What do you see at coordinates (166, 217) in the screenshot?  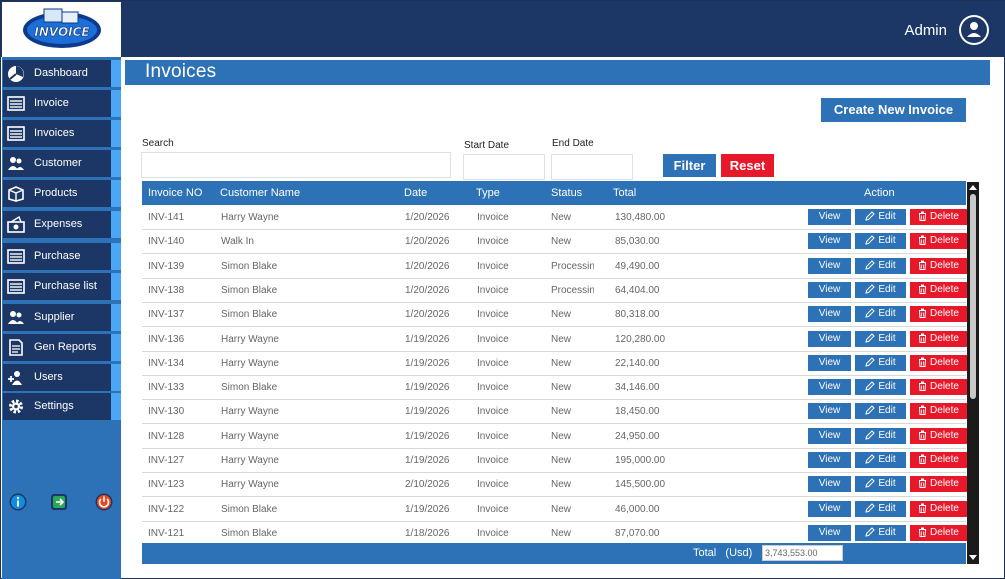 I see `cell-invoice-no: INV-141` at bounding box center [166, 217].